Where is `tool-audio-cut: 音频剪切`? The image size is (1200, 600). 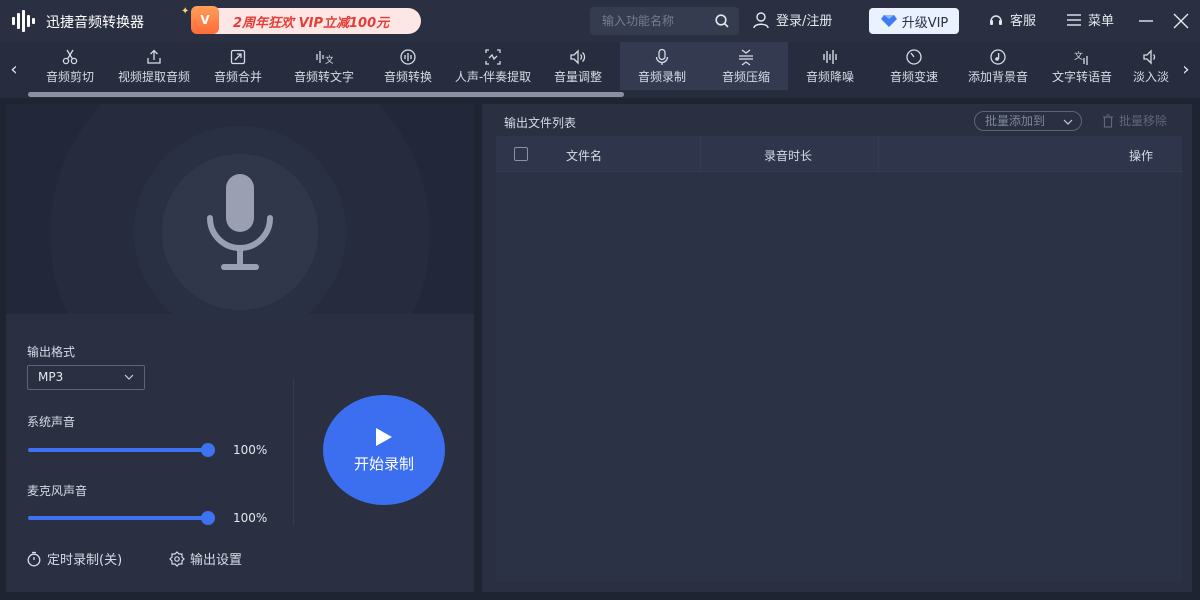 tool-audio-cut: 音频剪切 is located at coordinates (70, 66).